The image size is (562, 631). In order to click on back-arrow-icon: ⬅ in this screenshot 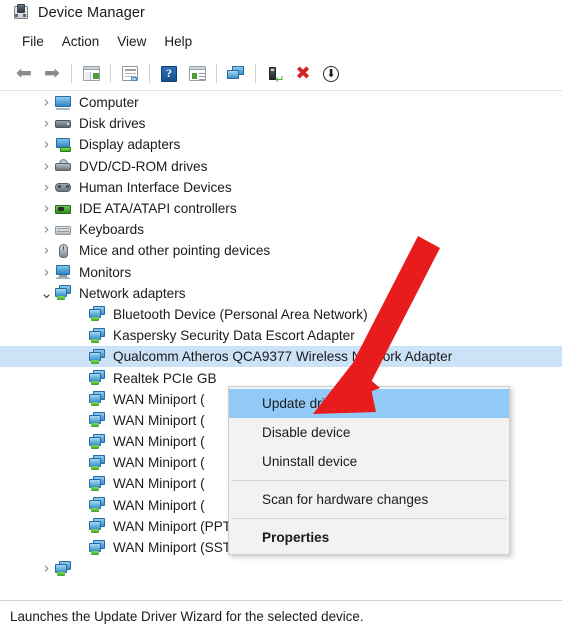, I will do `click(24, 74)`.